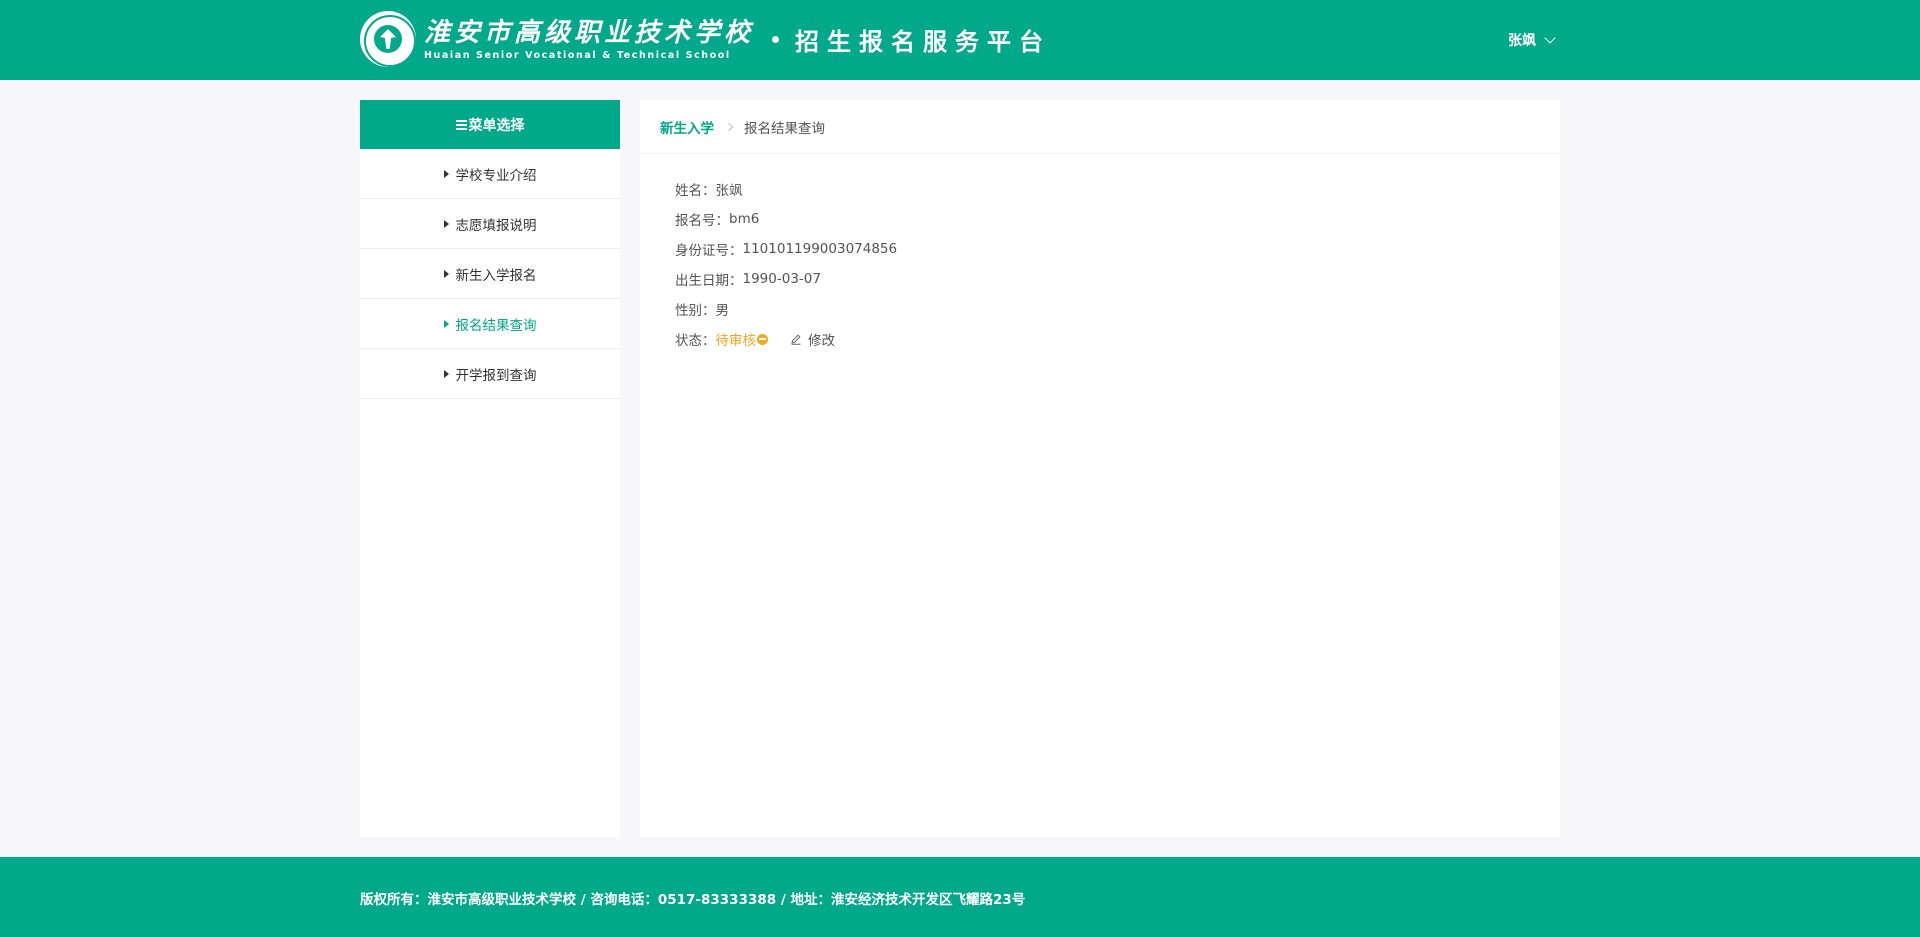 The height and width of the screenshot is (937, 1920). What do you see at coordinates (709, 281) in the screenshot?
I see `birth-date-label: 出生日期：` at bounding box center [709, 281].